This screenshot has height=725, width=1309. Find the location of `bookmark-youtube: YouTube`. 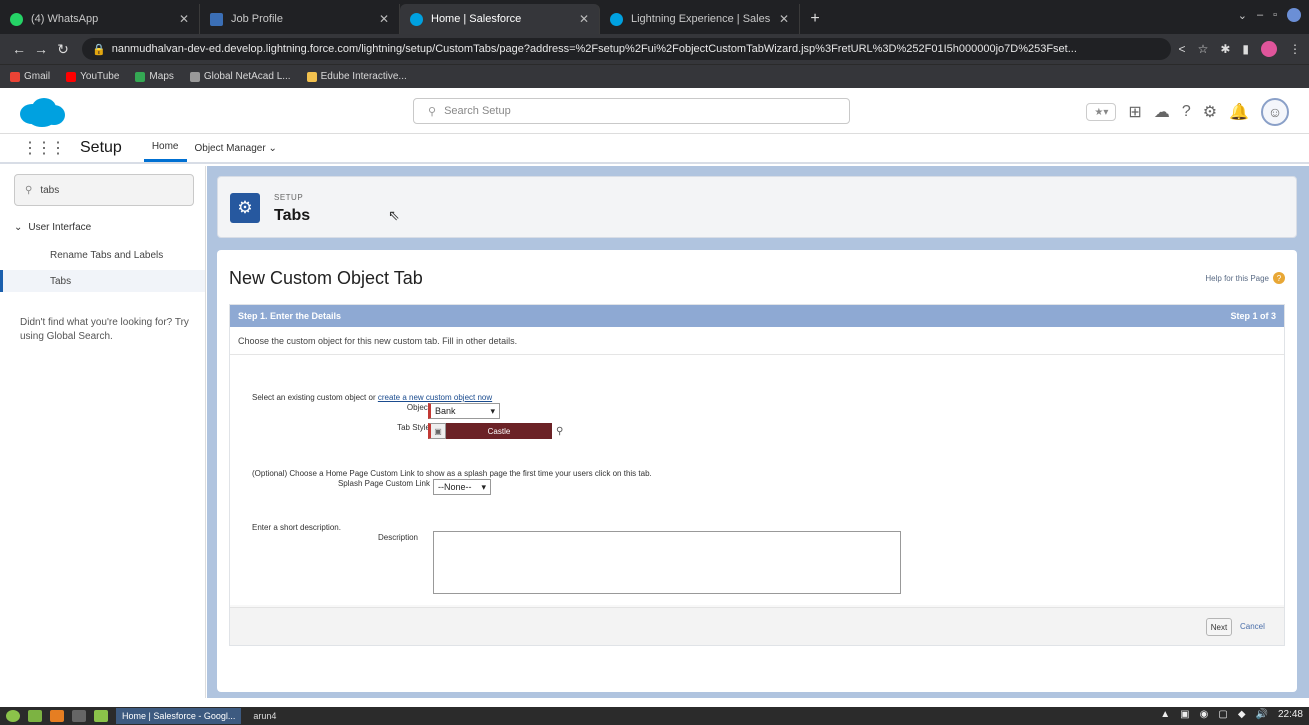

bookmark-youtube: YouTube is located at coordinates (92, 76).